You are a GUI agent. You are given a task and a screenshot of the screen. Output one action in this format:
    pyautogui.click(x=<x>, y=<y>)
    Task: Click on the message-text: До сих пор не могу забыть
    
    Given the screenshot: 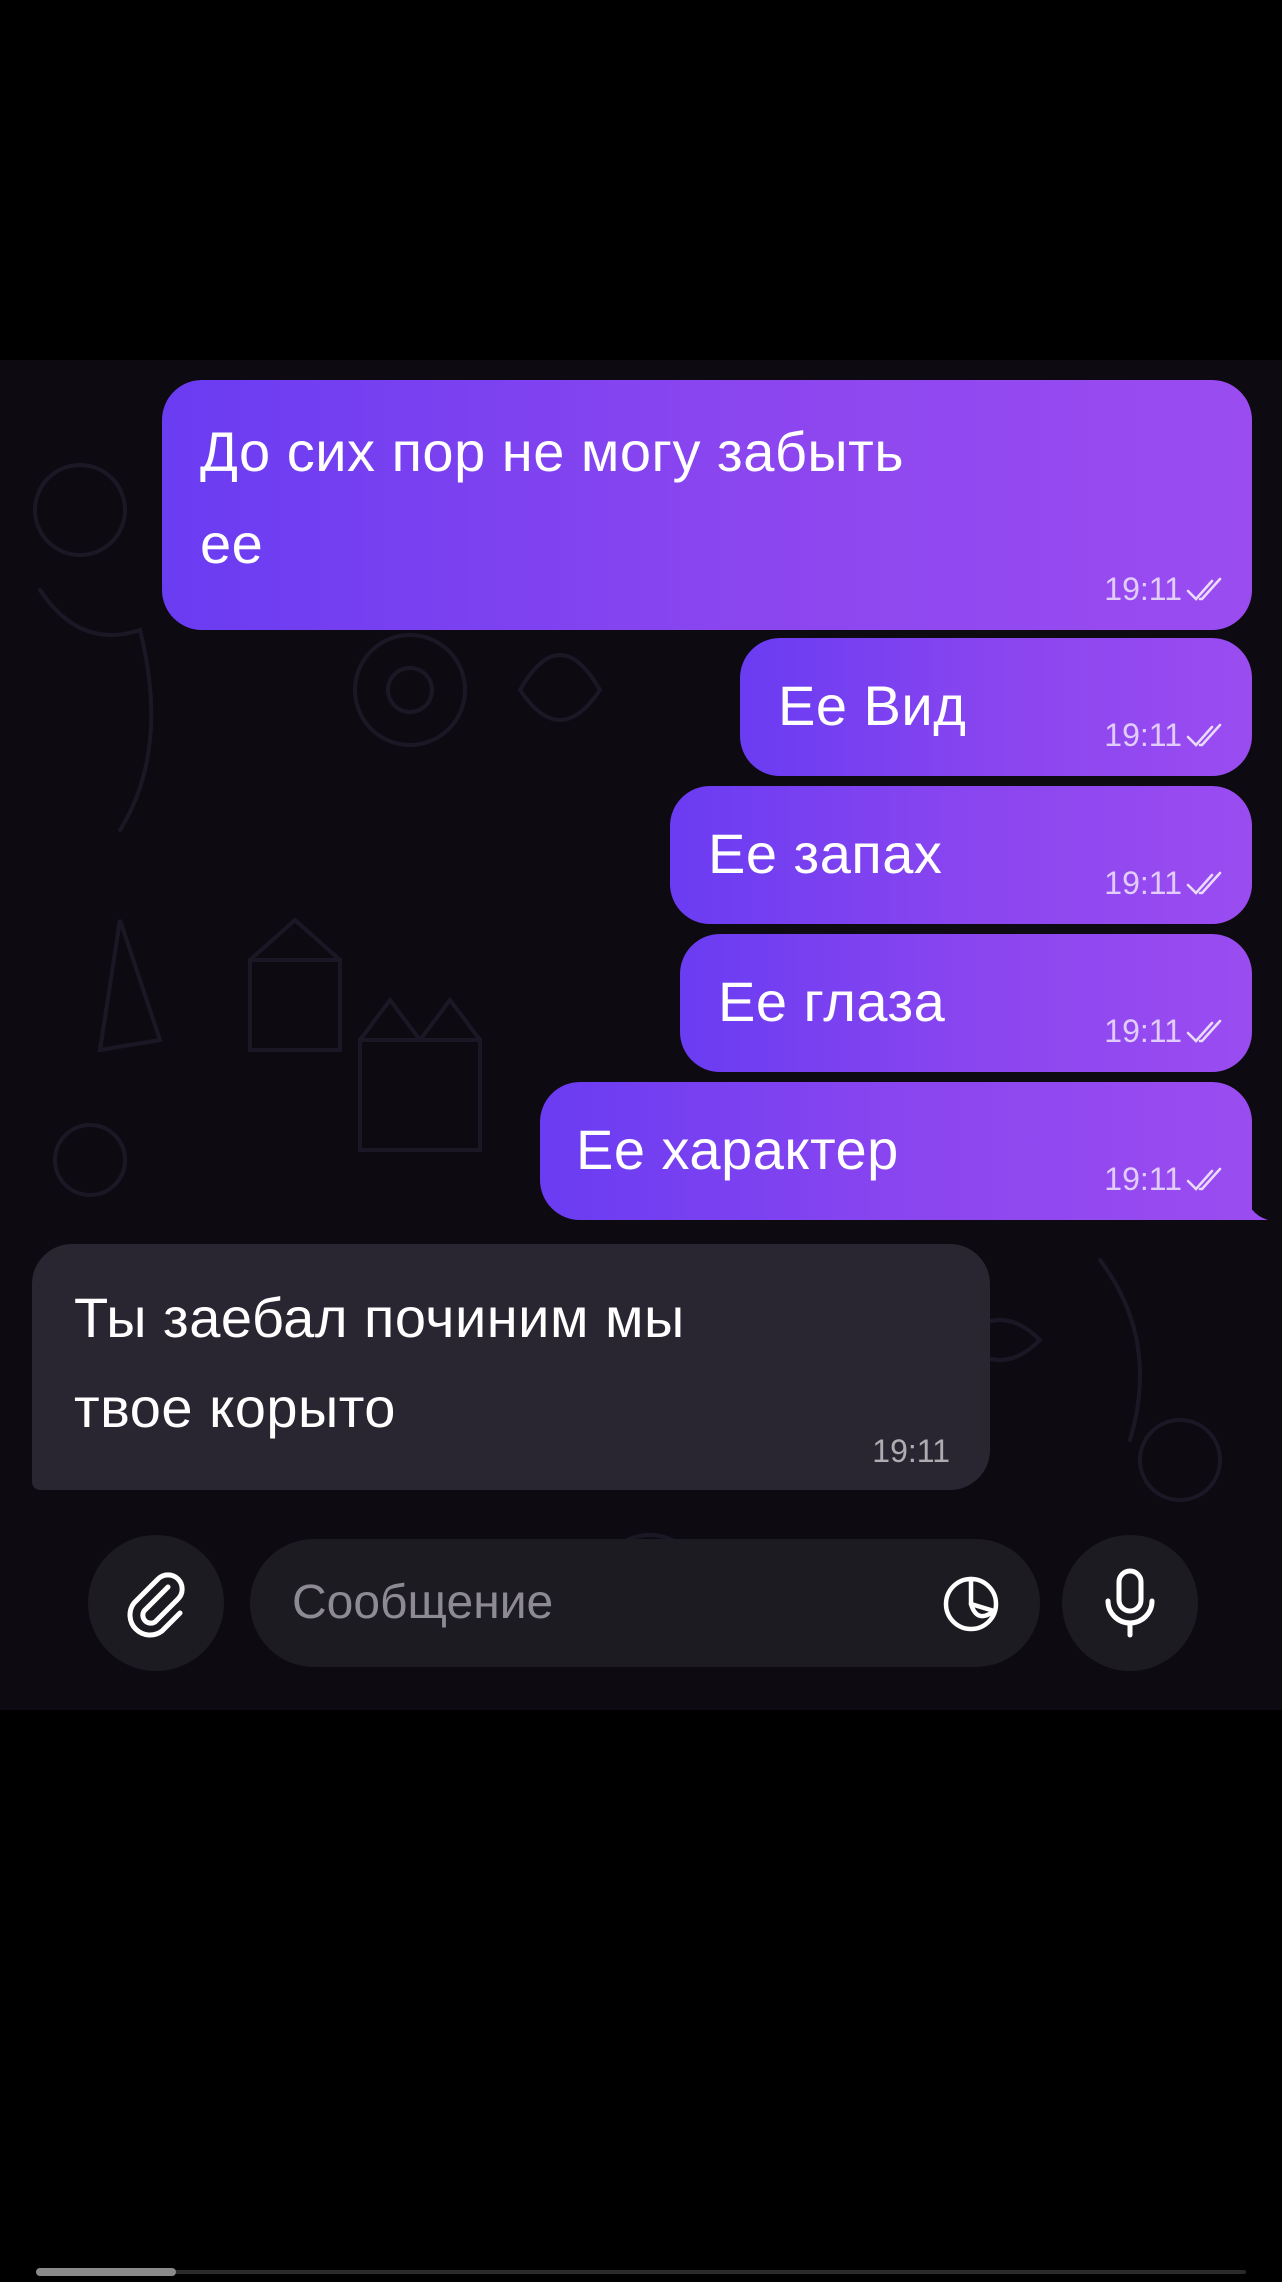 What is the action you would take?
    pyautogui.click(x=552, y=451)
    